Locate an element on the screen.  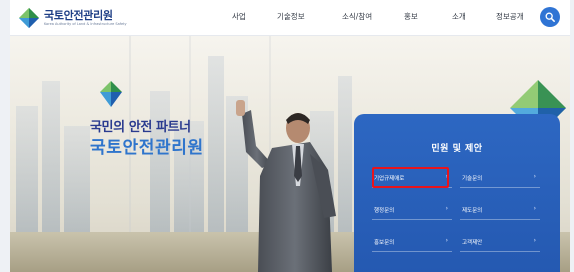
nav-item-business: 사업 is located at coordinates (239, 16).